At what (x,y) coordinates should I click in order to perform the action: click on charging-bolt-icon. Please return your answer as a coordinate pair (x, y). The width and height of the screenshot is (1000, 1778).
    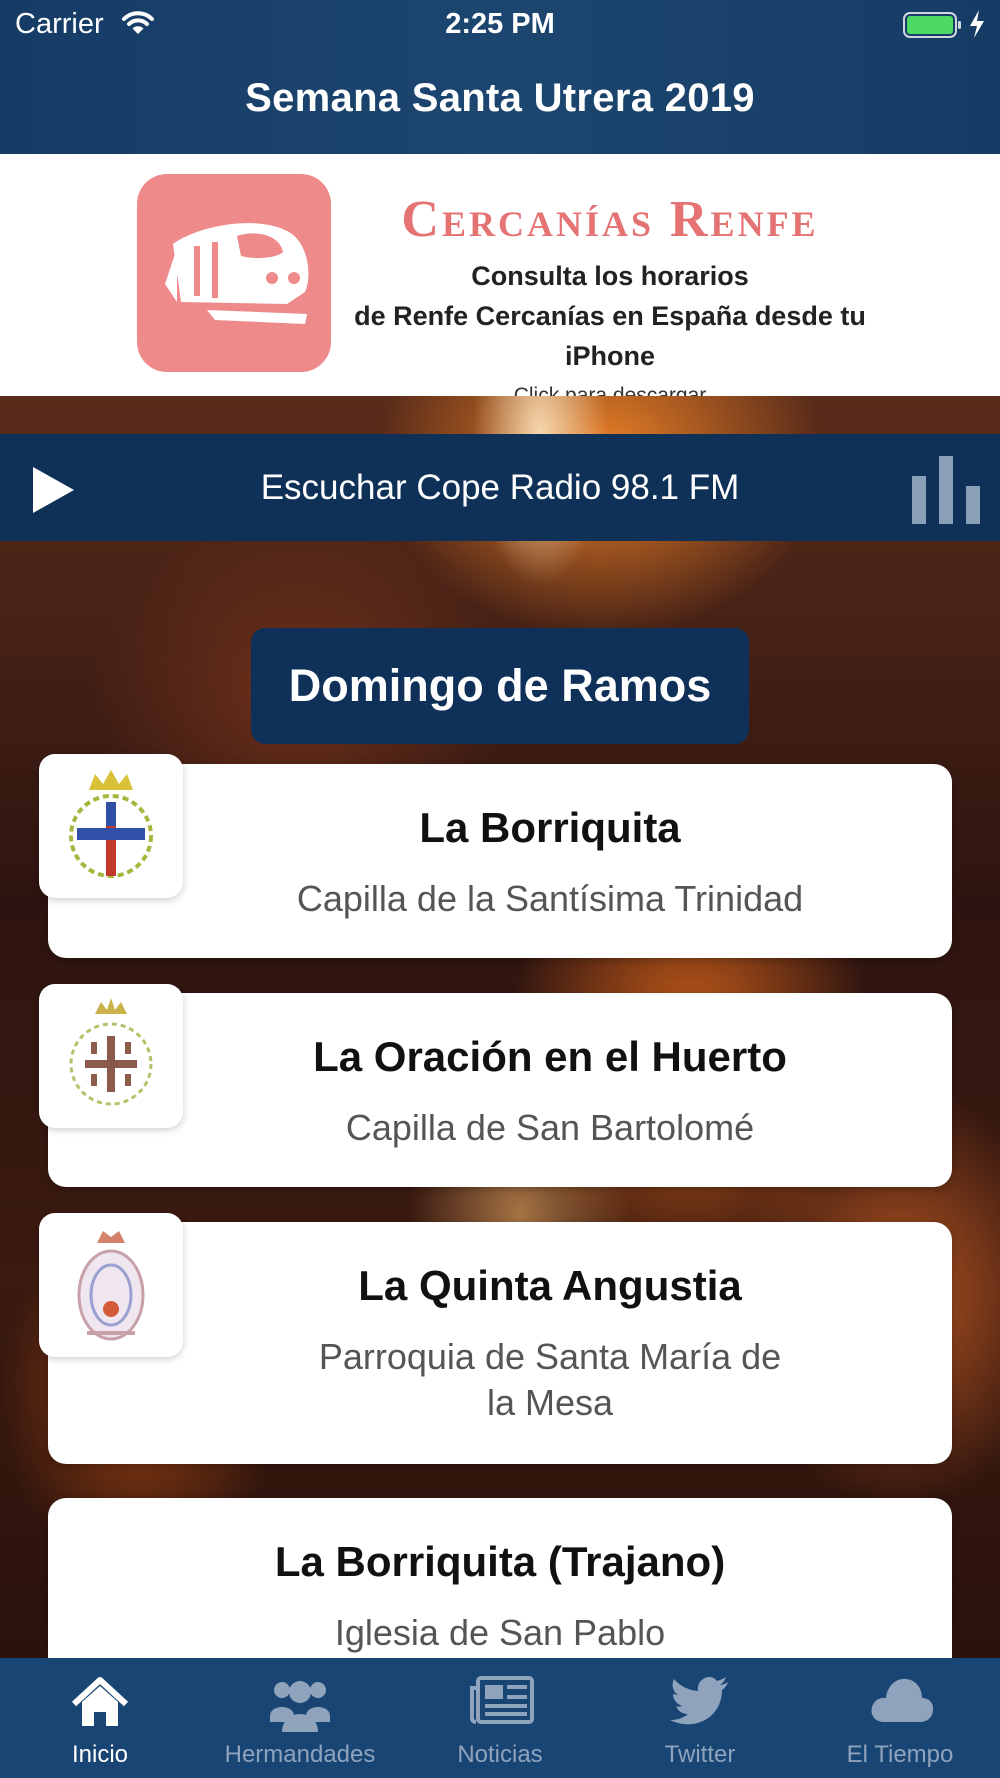
    Looking at the image, I should click on (977, 24).